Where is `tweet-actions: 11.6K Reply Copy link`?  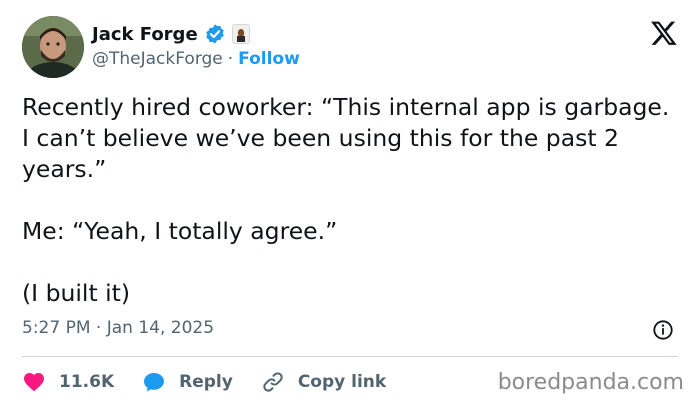
tweet-actions: 11.6K Reply Copy link is located at coordinates (218, 382).